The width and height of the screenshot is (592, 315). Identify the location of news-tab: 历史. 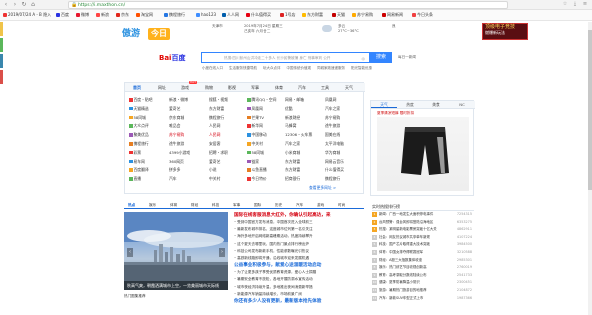
(278, 205).